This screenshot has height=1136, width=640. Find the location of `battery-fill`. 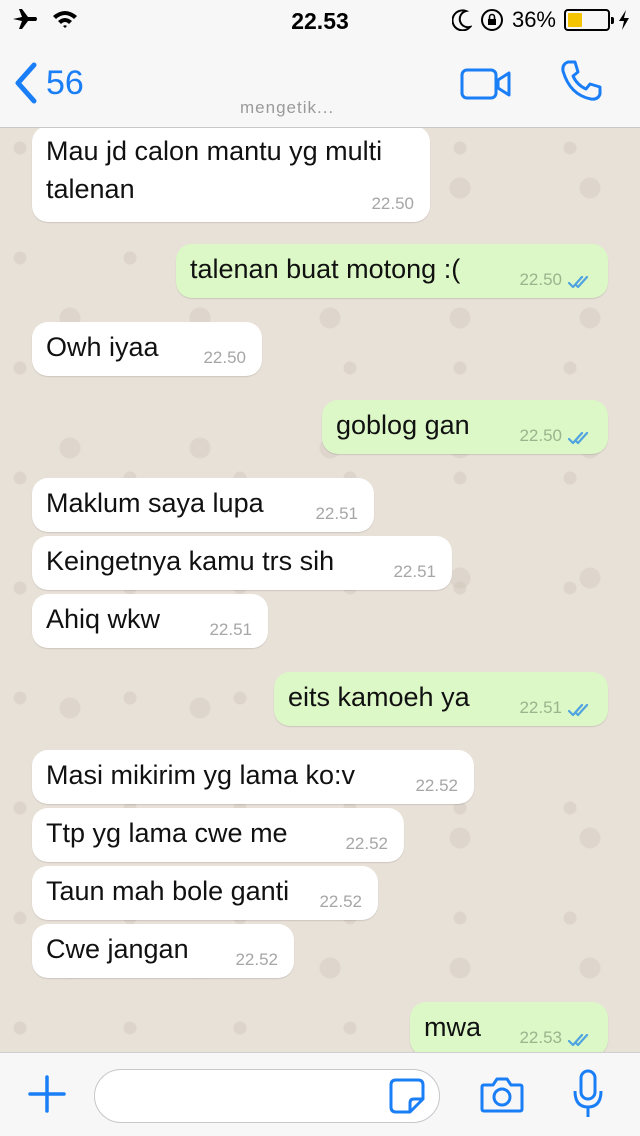

battery-fill is located at coordinates (575, 20).